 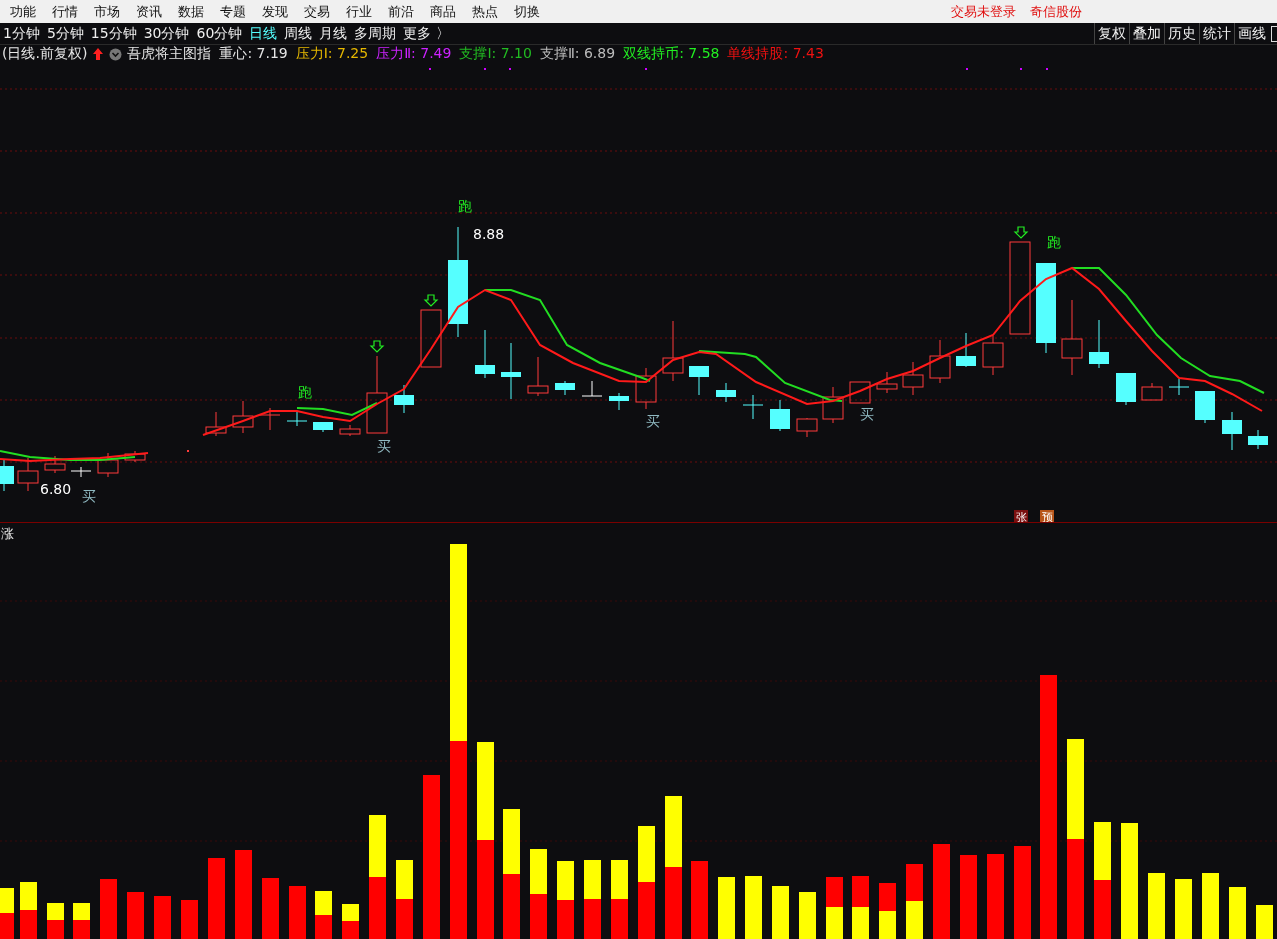 What do you see at coordinates (527, 11) in the screenshot?
I see `menu-item: 切换` at bounding box center [527, 11].